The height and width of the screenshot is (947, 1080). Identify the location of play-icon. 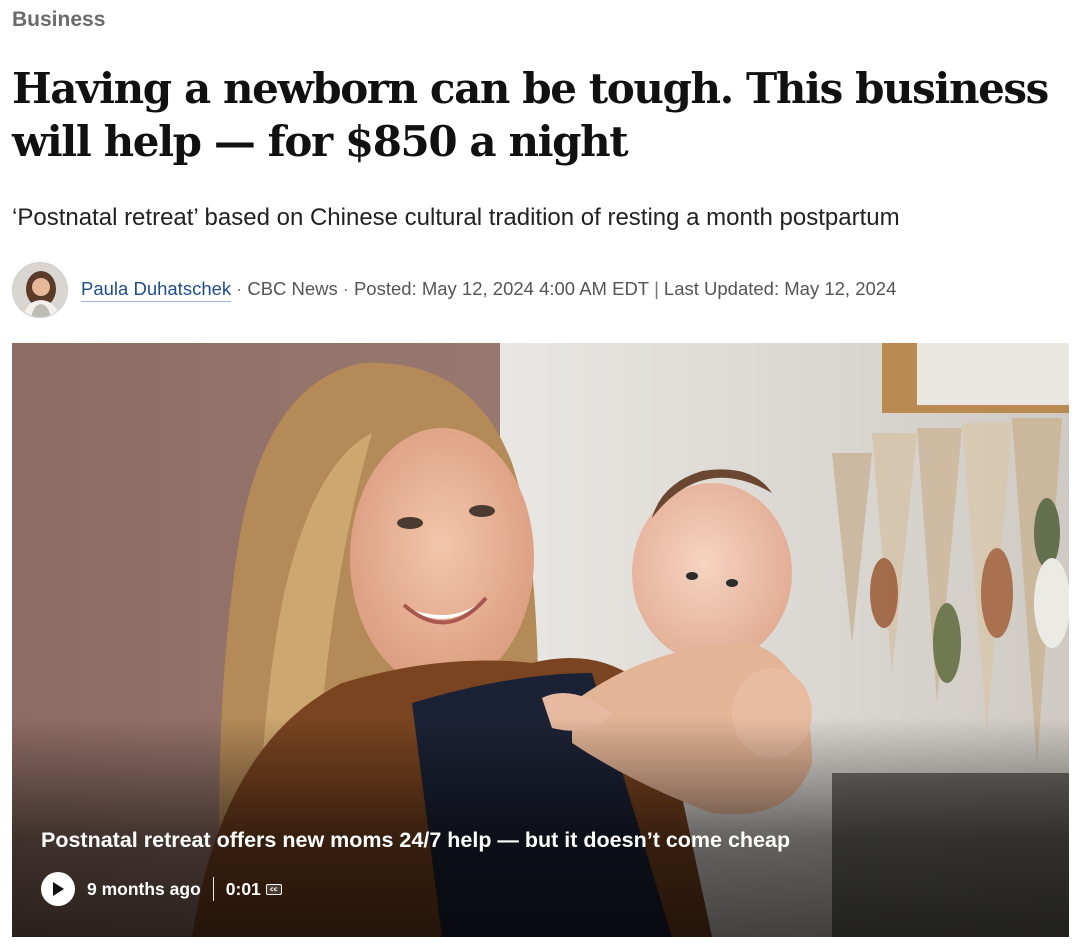
(58, 889).